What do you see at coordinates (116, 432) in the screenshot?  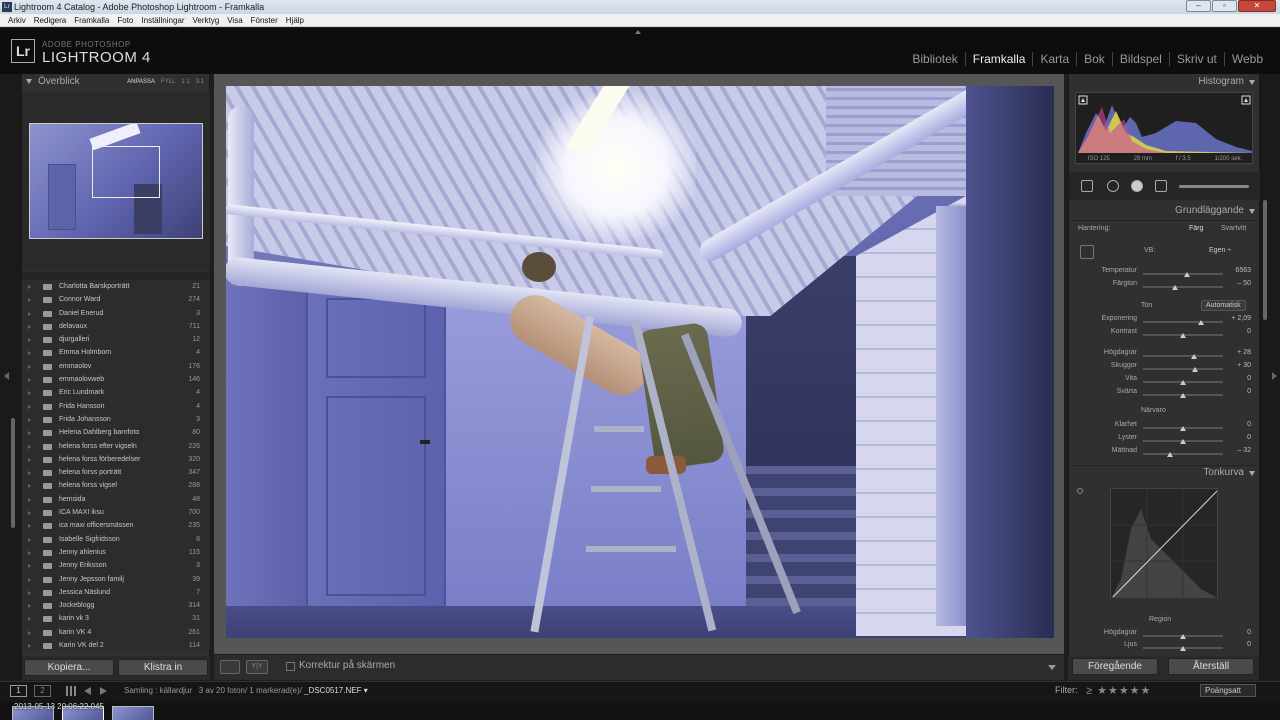 I see `collection-row: Helena Dahlberg barnfoto 80` at bounding box center [116, 432].